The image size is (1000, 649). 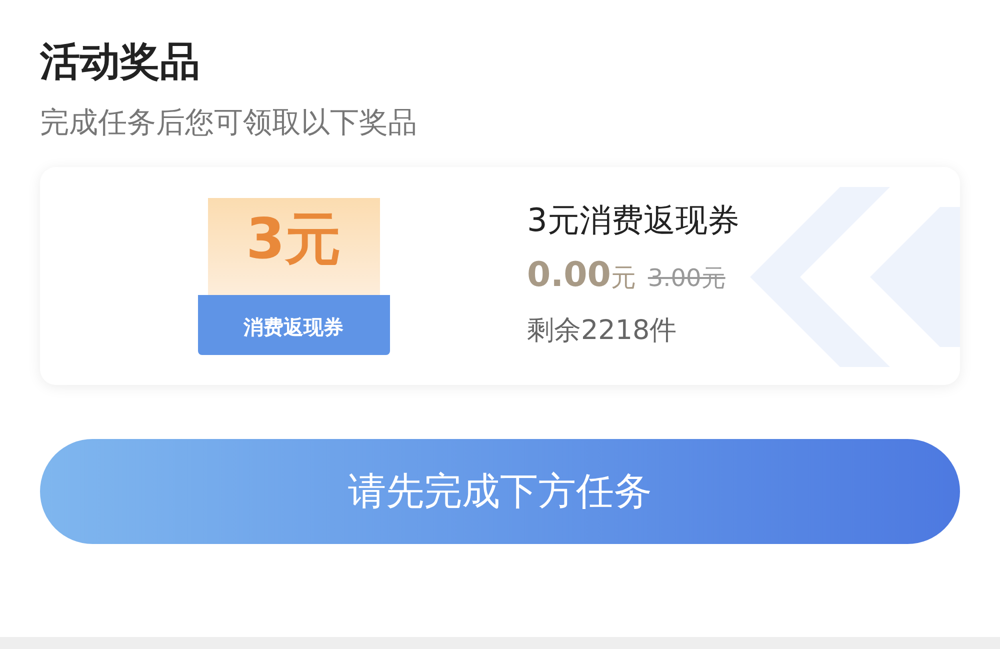 What do you see at coordinates (687, 278) in the screenshot?
I see `original-price: 3.00元` at bounding box center [687, 278].